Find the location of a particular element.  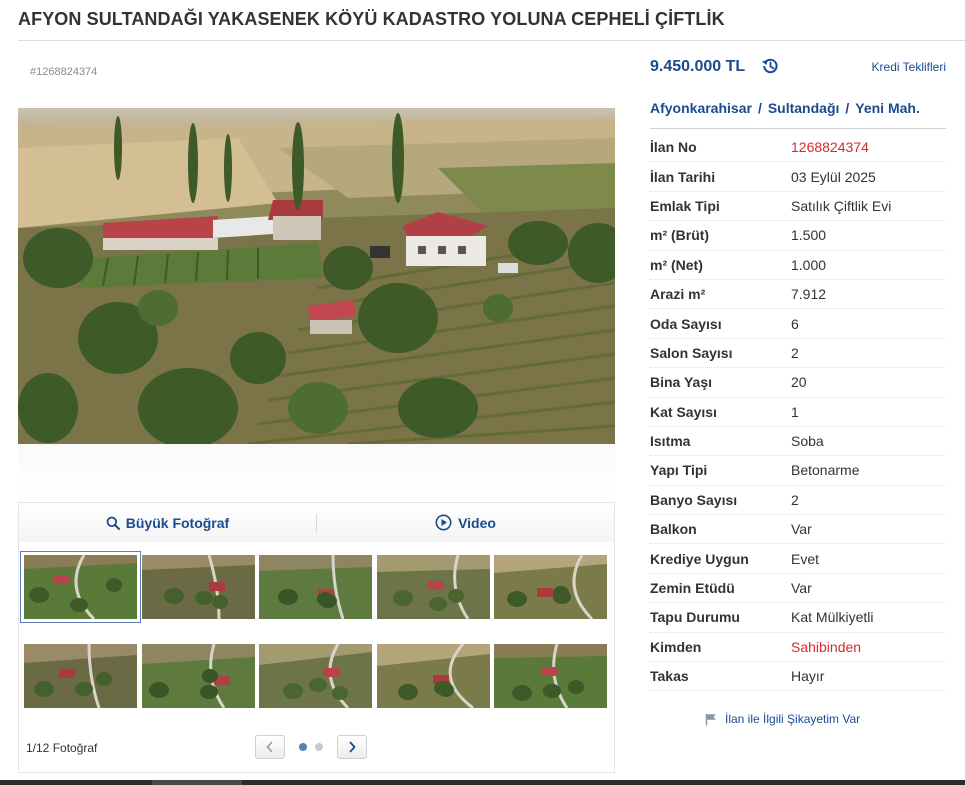

spec-label: m² (Net) is located at coordinates (676, 264).